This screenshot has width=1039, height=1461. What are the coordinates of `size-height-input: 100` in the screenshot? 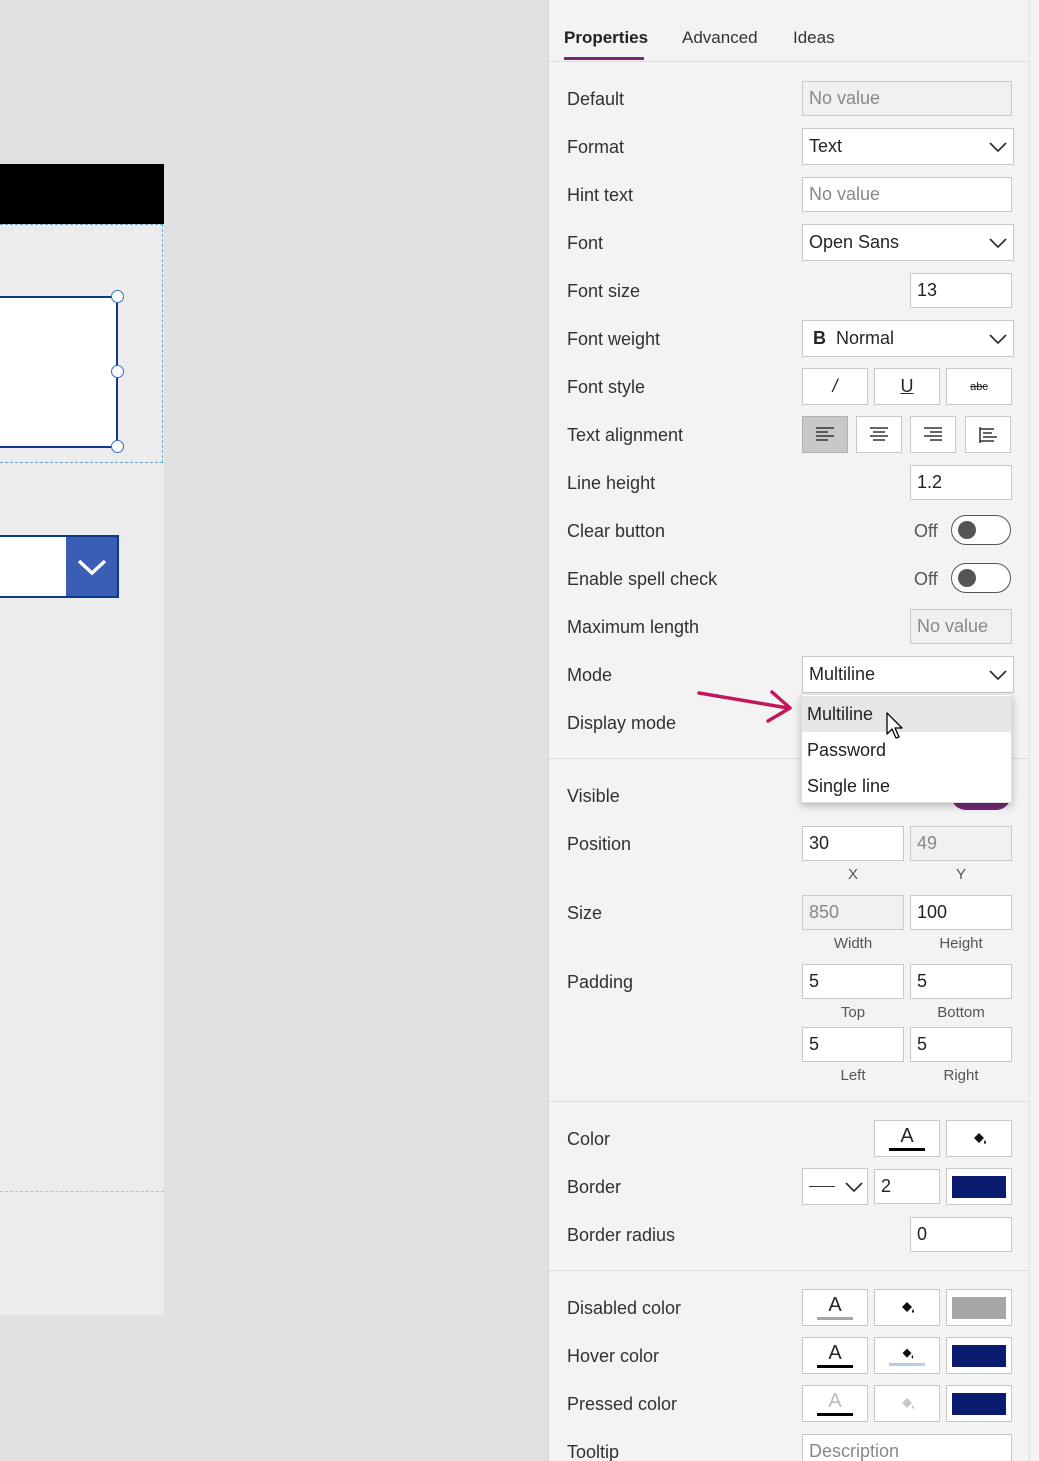 It's located at (961, 912).